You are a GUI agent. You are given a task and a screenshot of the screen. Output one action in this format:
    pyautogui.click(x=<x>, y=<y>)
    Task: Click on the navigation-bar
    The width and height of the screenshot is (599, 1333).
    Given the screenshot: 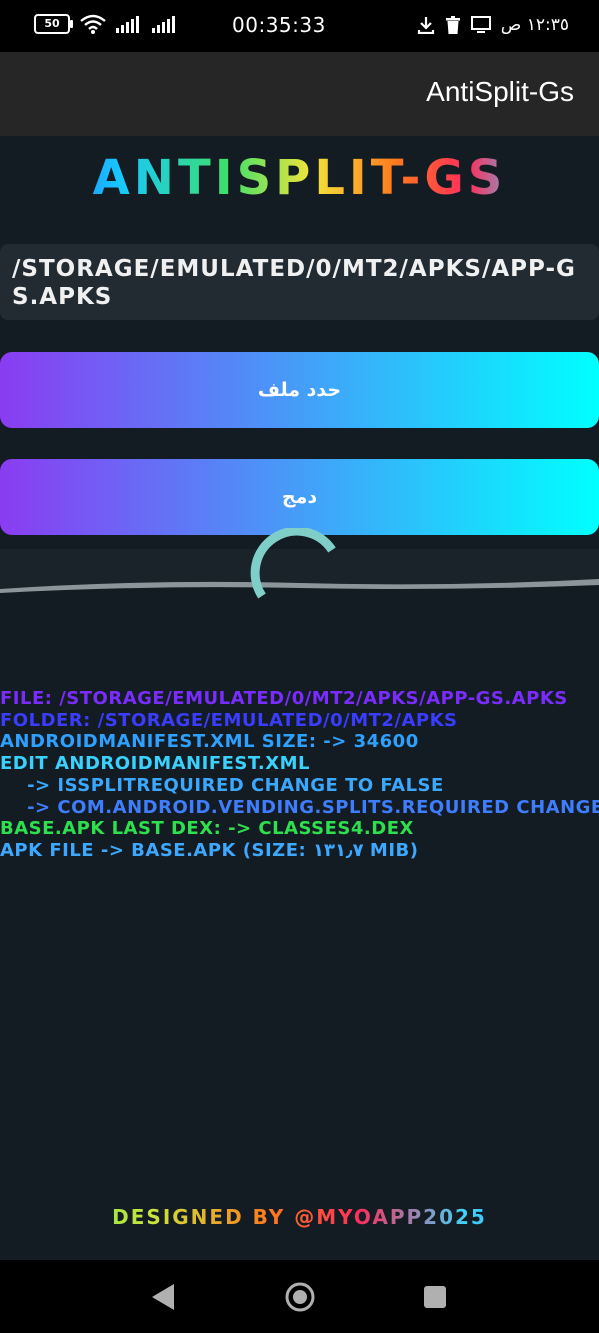 What is the action you would take?
    pyautogui.click(x=299, y=1296)
    